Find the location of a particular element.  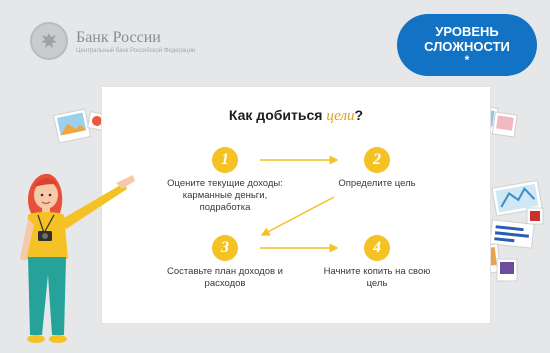

step-4: 4 Начните копить на свою цель is located at coordinates (377, 262).